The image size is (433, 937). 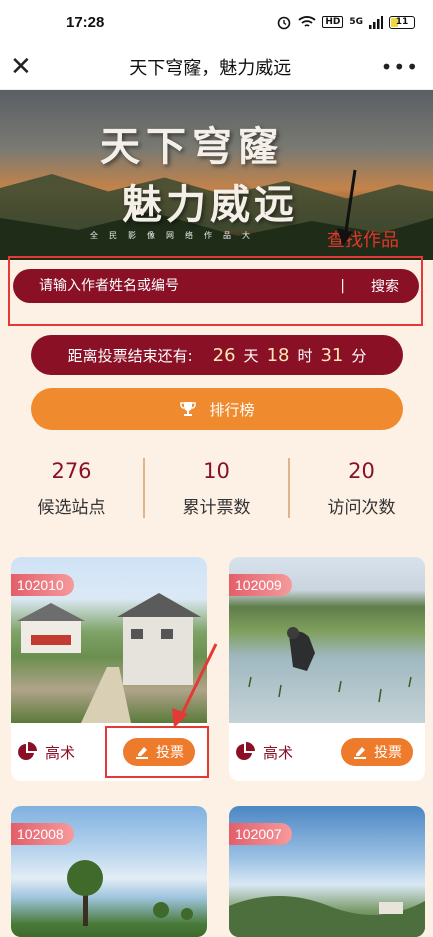 I want to click on stat-label: 累计票数, so click(x=216, y=507).